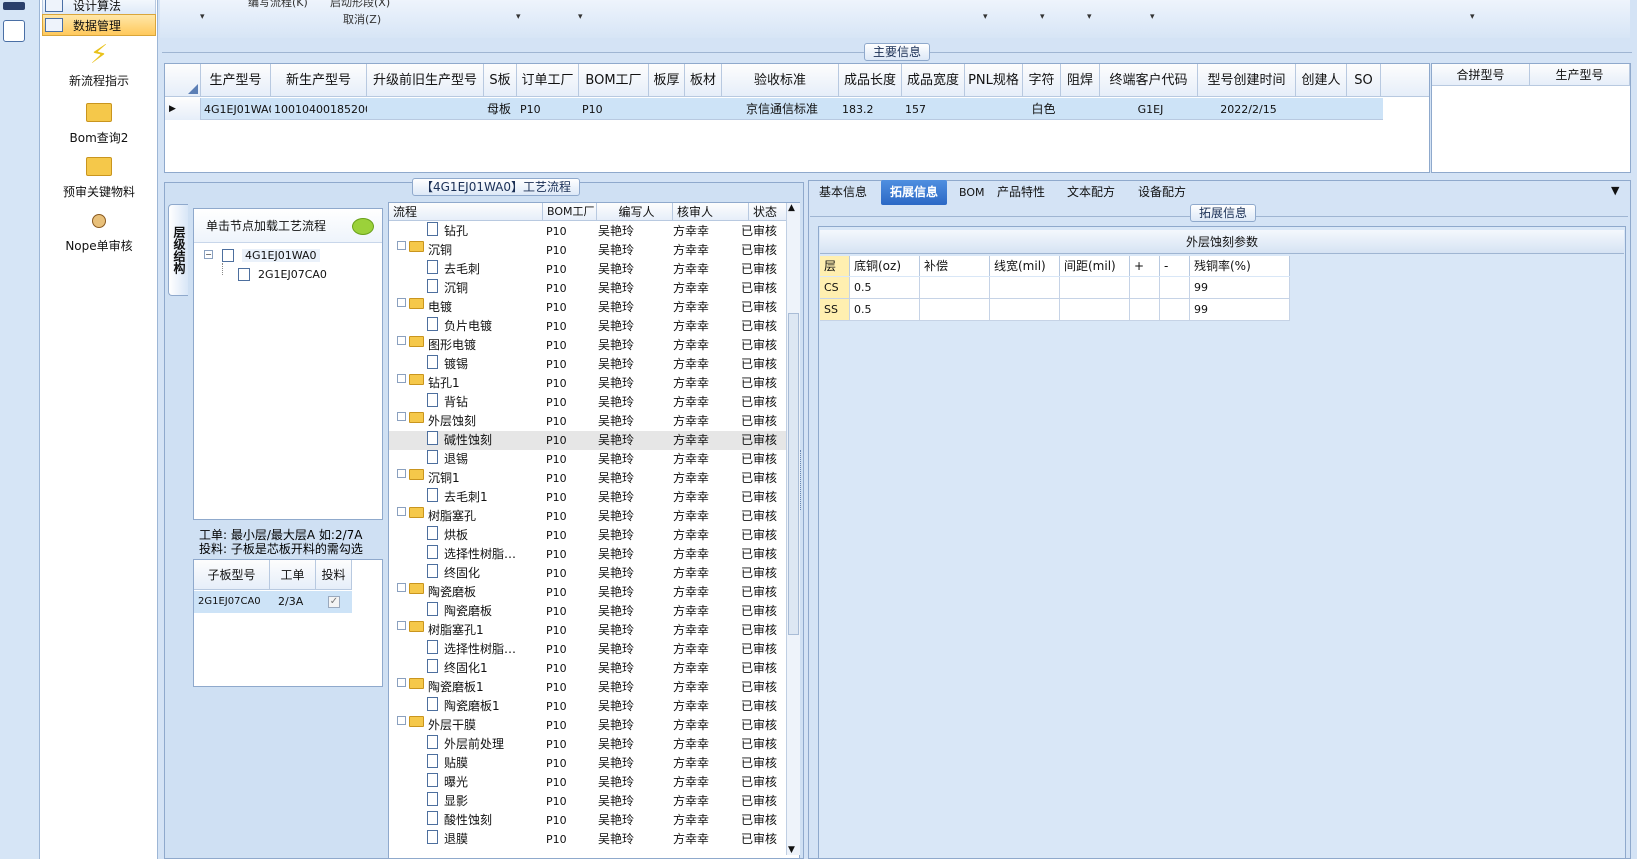 The image size is (1637, 859). I want to click on tab-basic-info: 基本信息, so click(843, 192).